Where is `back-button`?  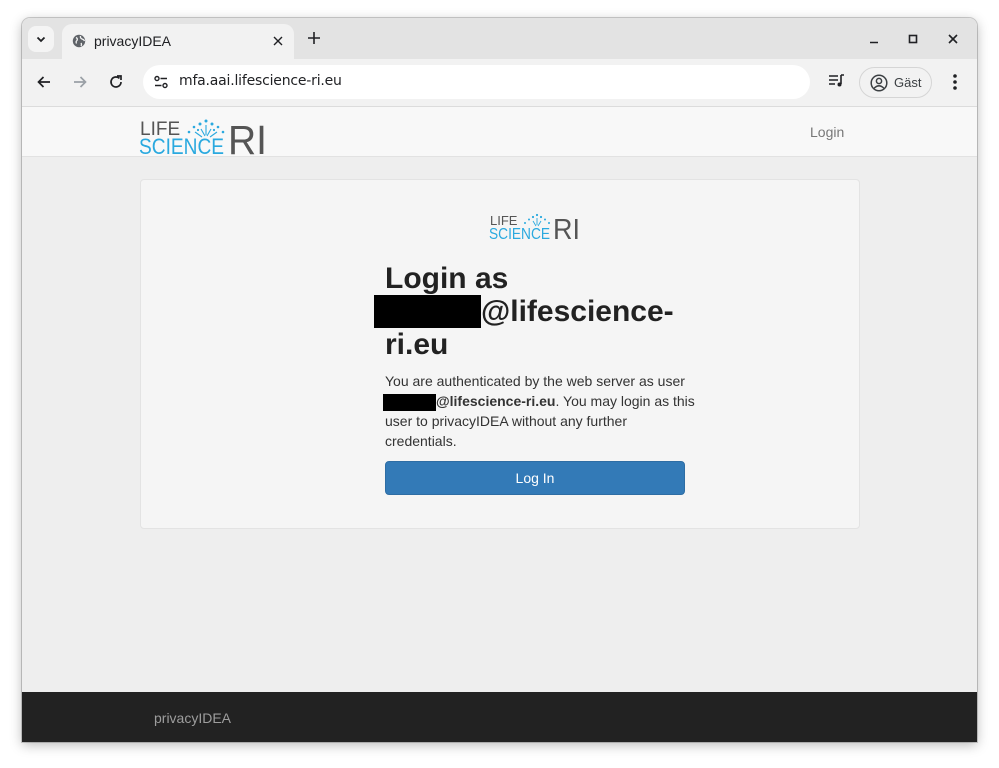
back-button is located at coordinates (44, 82).